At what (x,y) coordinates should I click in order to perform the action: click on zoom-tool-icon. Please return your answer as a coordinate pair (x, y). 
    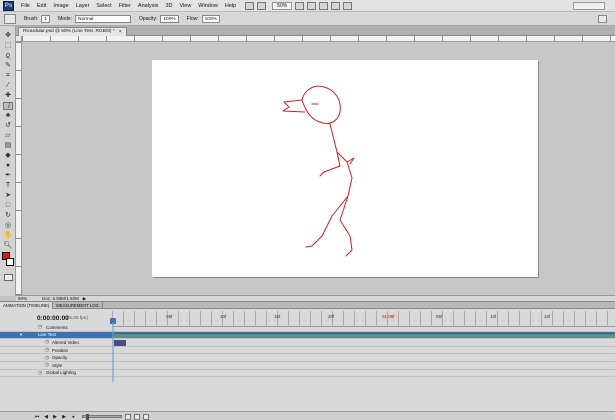
    Looking at the image, I should click on (312, 5).